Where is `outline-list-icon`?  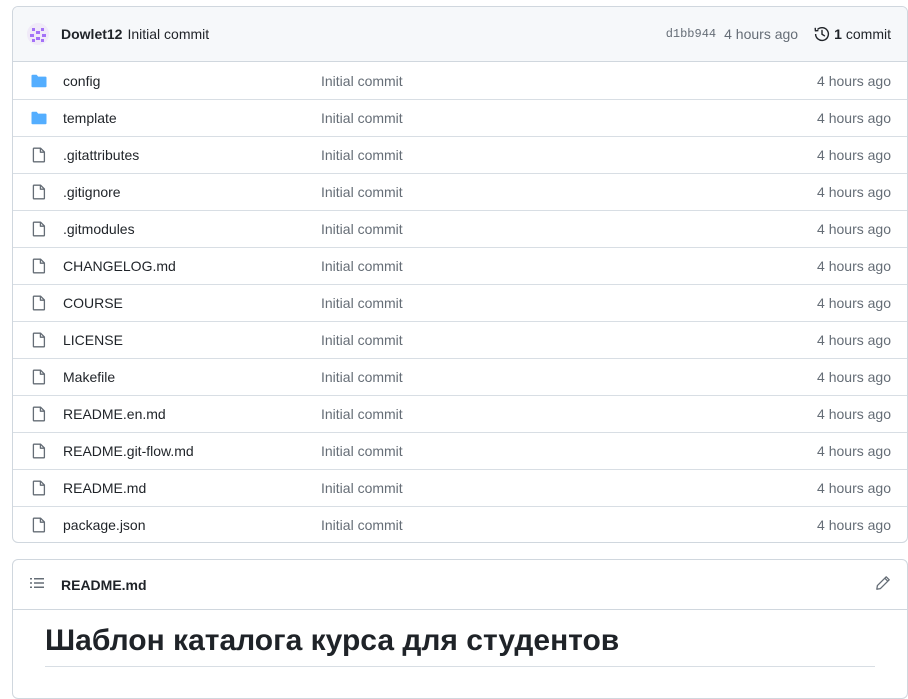
outline-list-icon is located at coordinates (37, 584).